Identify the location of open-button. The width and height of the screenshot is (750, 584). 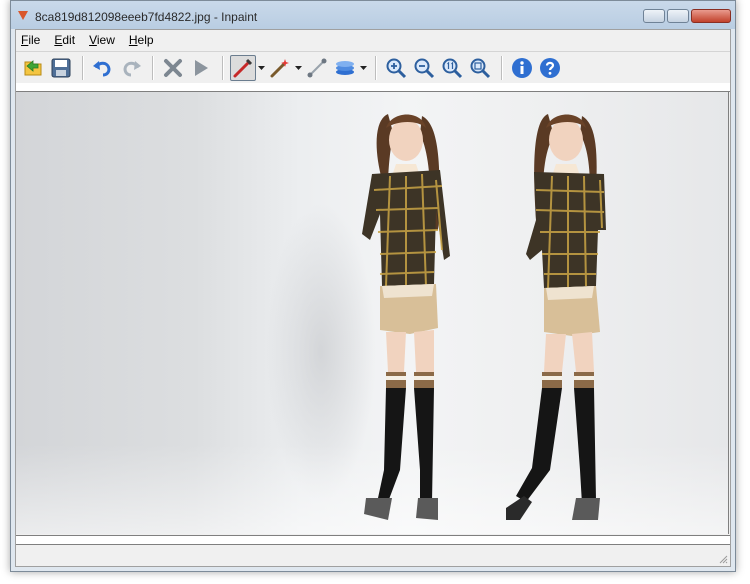
(33, 68).